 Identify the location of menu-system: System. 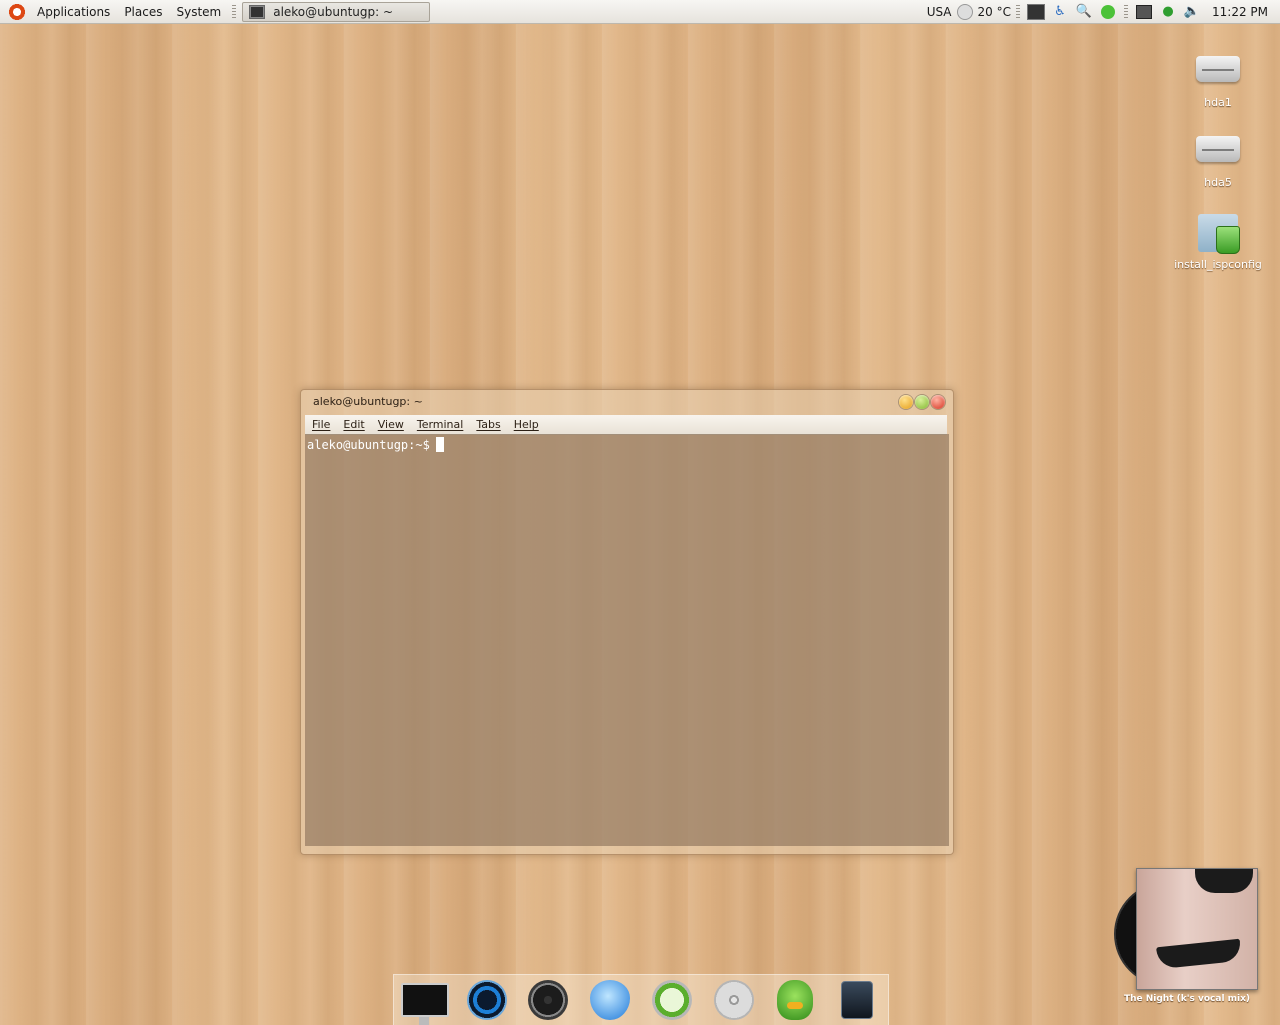
(198, 12).